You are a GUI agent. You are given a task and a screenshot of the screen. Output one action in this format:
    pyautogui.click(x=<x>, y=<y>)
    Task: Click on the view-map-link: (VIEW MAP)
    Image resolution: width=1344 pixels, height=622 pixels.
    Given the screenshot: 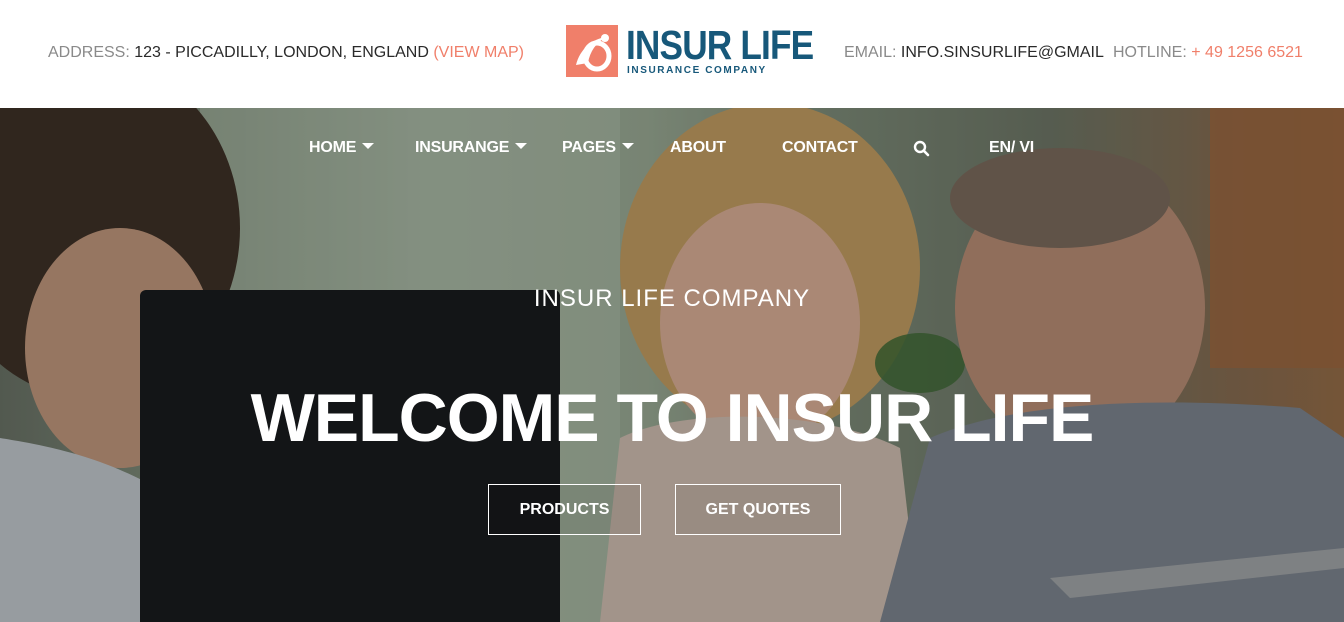 What is the action you would take?
    pyautogui.click(x=478, y=52)
    